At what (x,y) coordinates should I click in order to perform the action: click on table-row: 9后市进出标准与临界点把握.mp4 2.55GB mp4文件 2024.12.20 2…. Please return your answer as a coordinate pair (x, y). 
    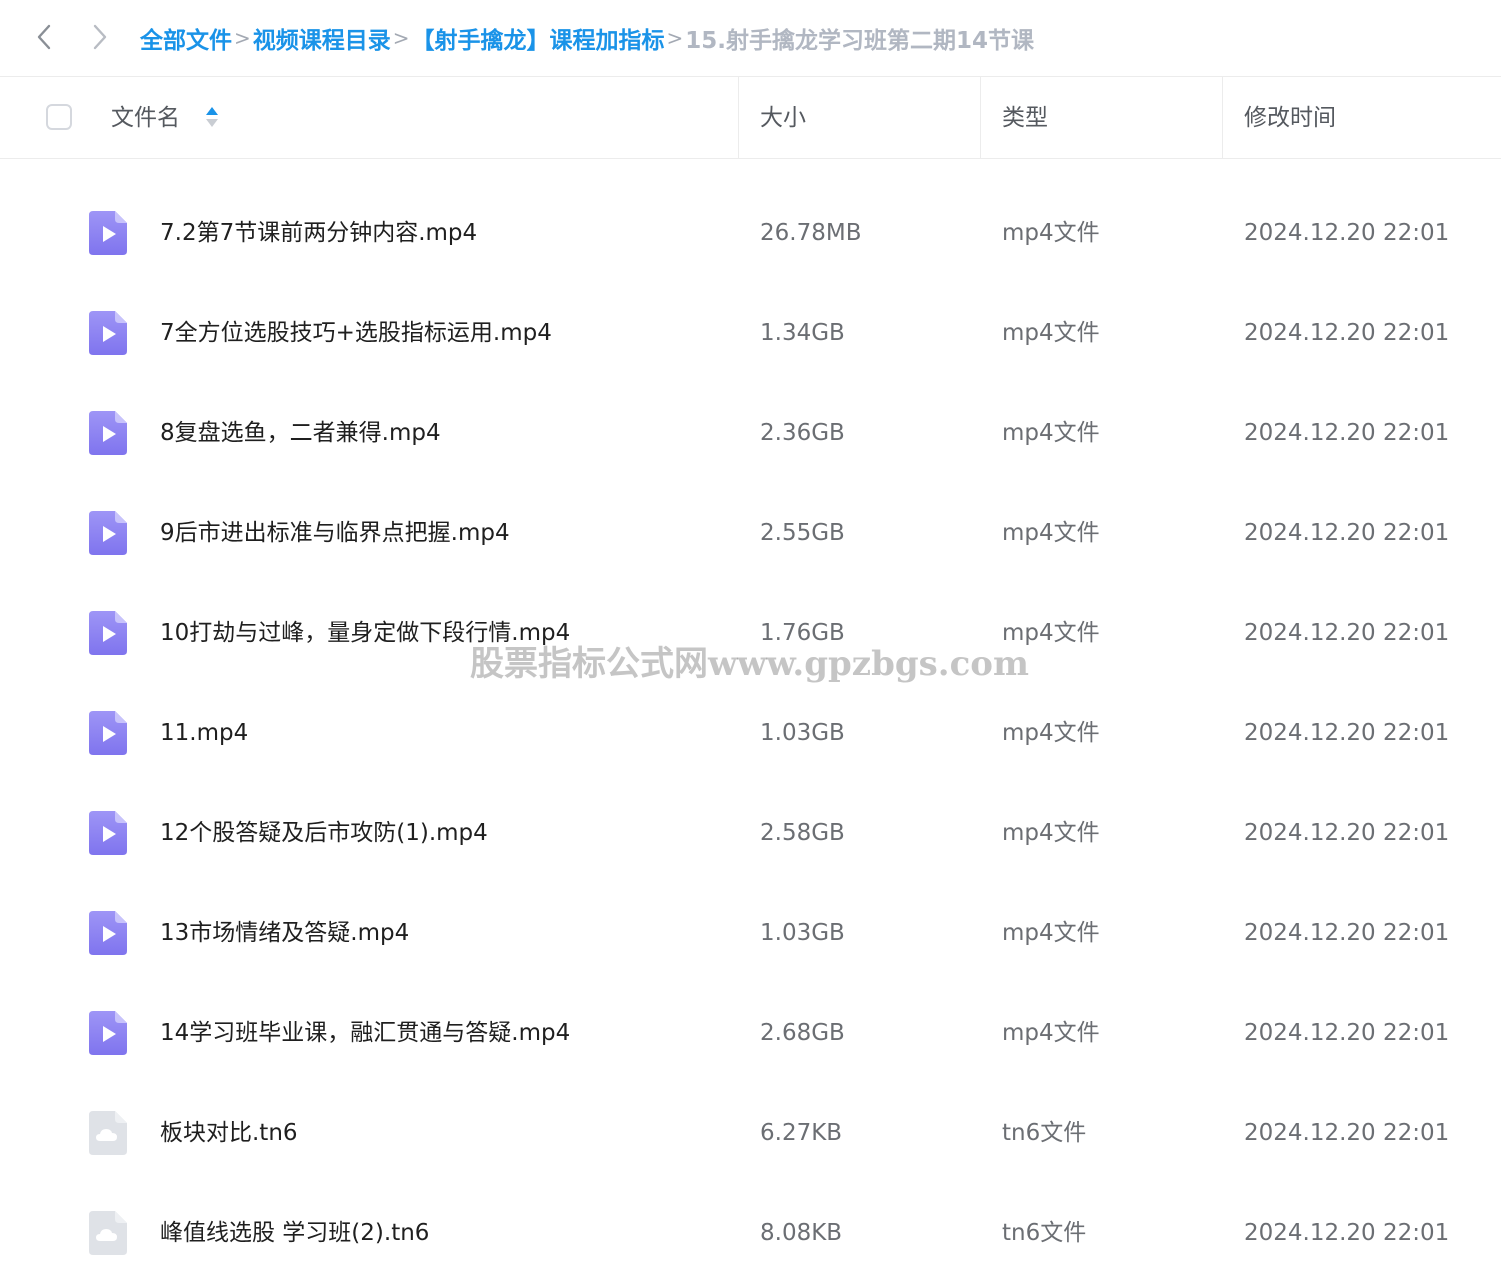
    Looking at the image, I should click on (750, 533).